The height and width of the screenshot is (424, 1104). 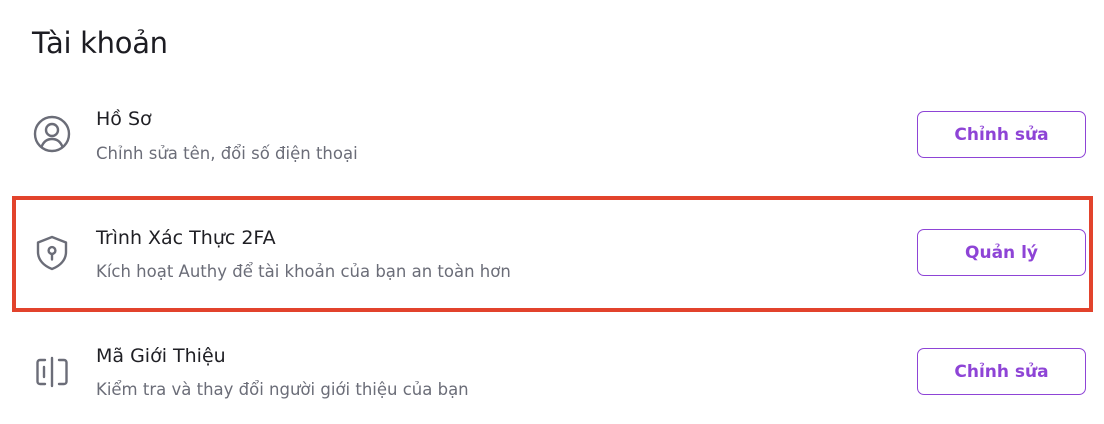 I want to click on referral-card-icon, so click(x=52, y=372).